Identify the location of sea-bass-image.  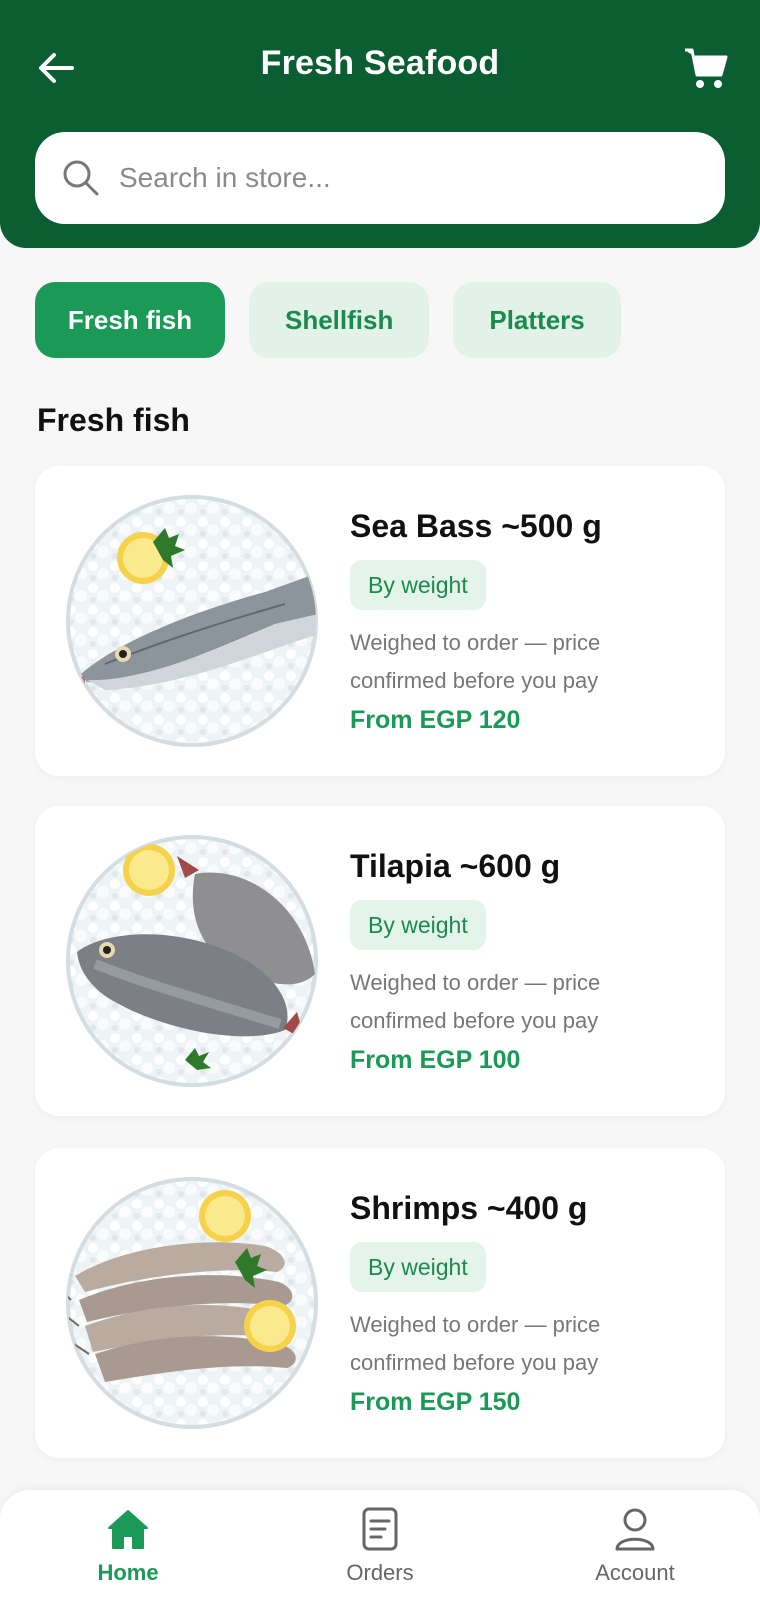
(192, 621).